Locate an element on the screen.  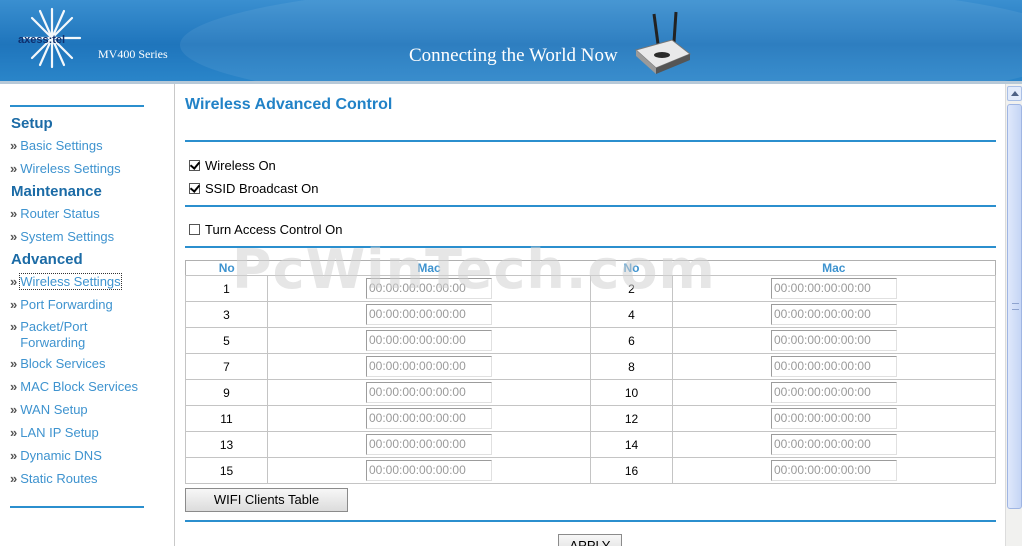
sidebar-item-packet-port-forwarding: » Packet/Port Forwarding is located at coordinates (70, 335).